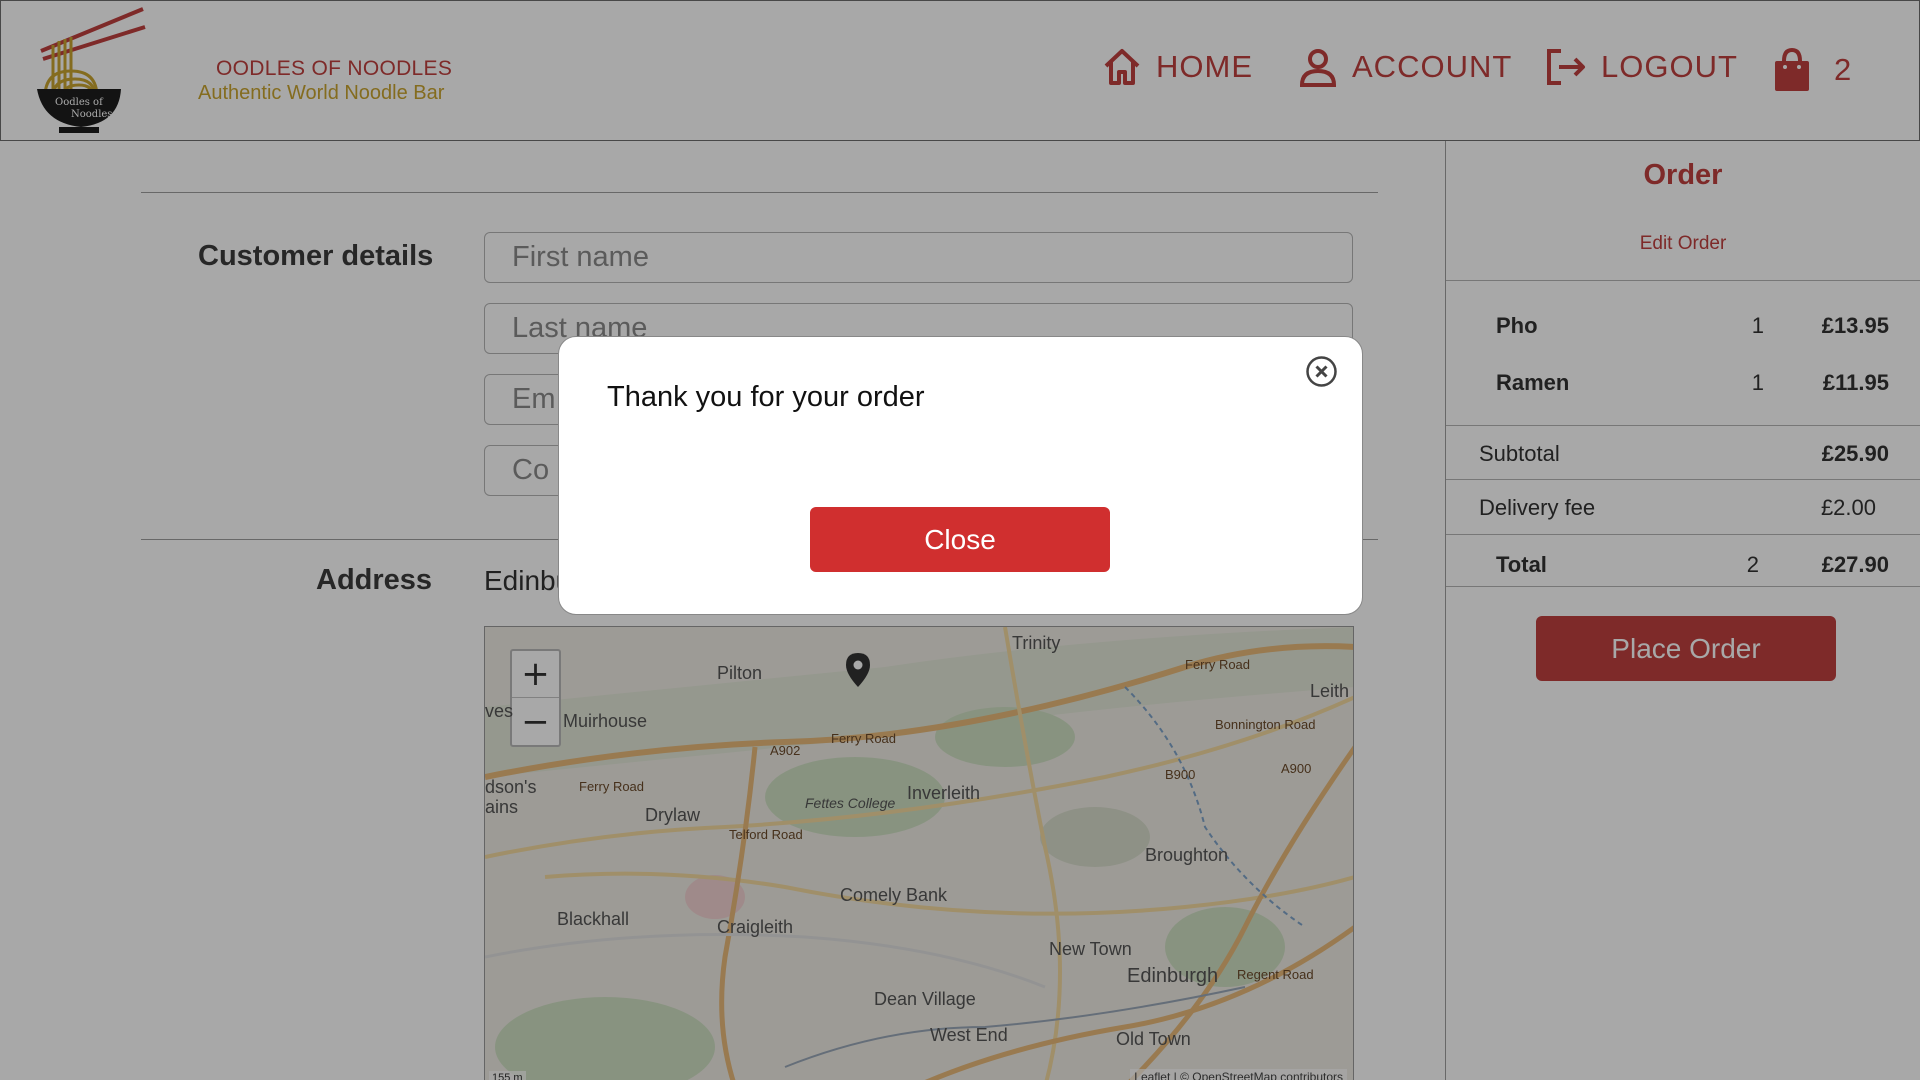 The height and width of the screenshot is (1080, 1920). I want to click on close-icon, so click(1321, 371).